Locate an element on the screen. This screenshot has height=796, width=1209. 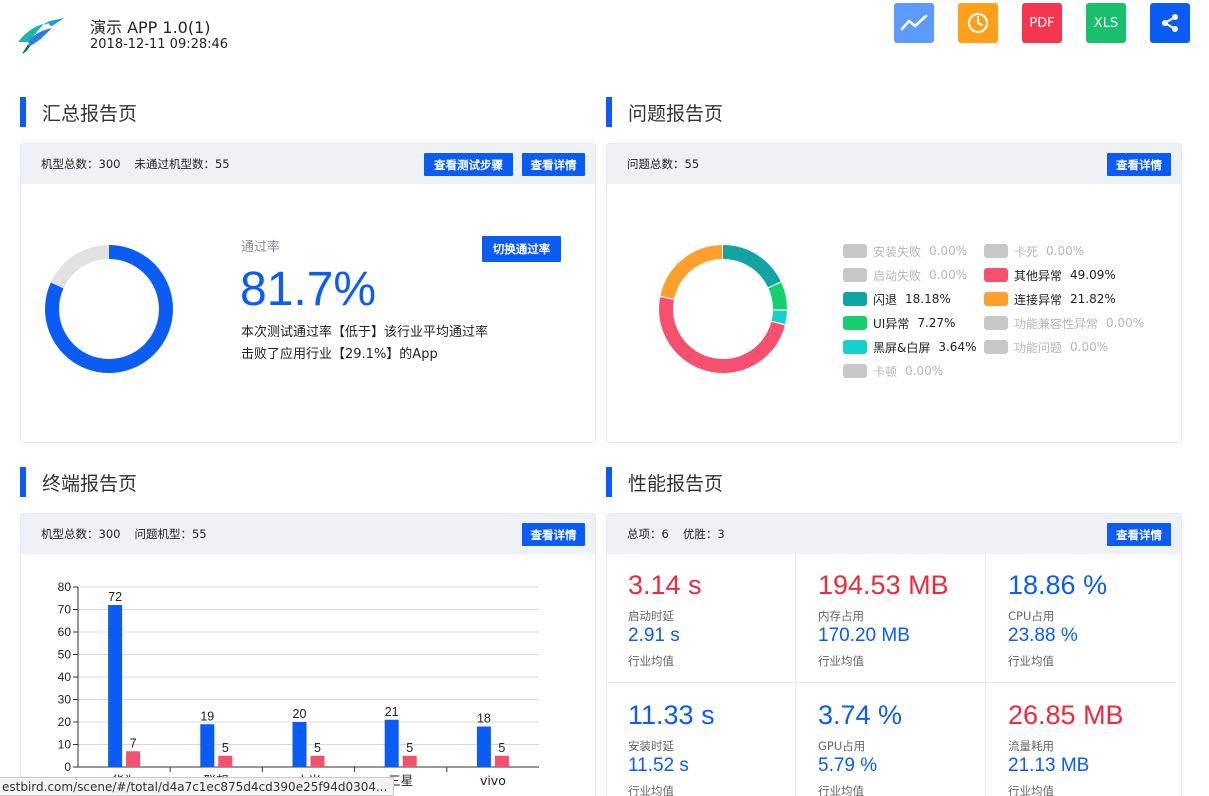
legend-item: 卡顿 0.00% is located at coordinates (893, 371).